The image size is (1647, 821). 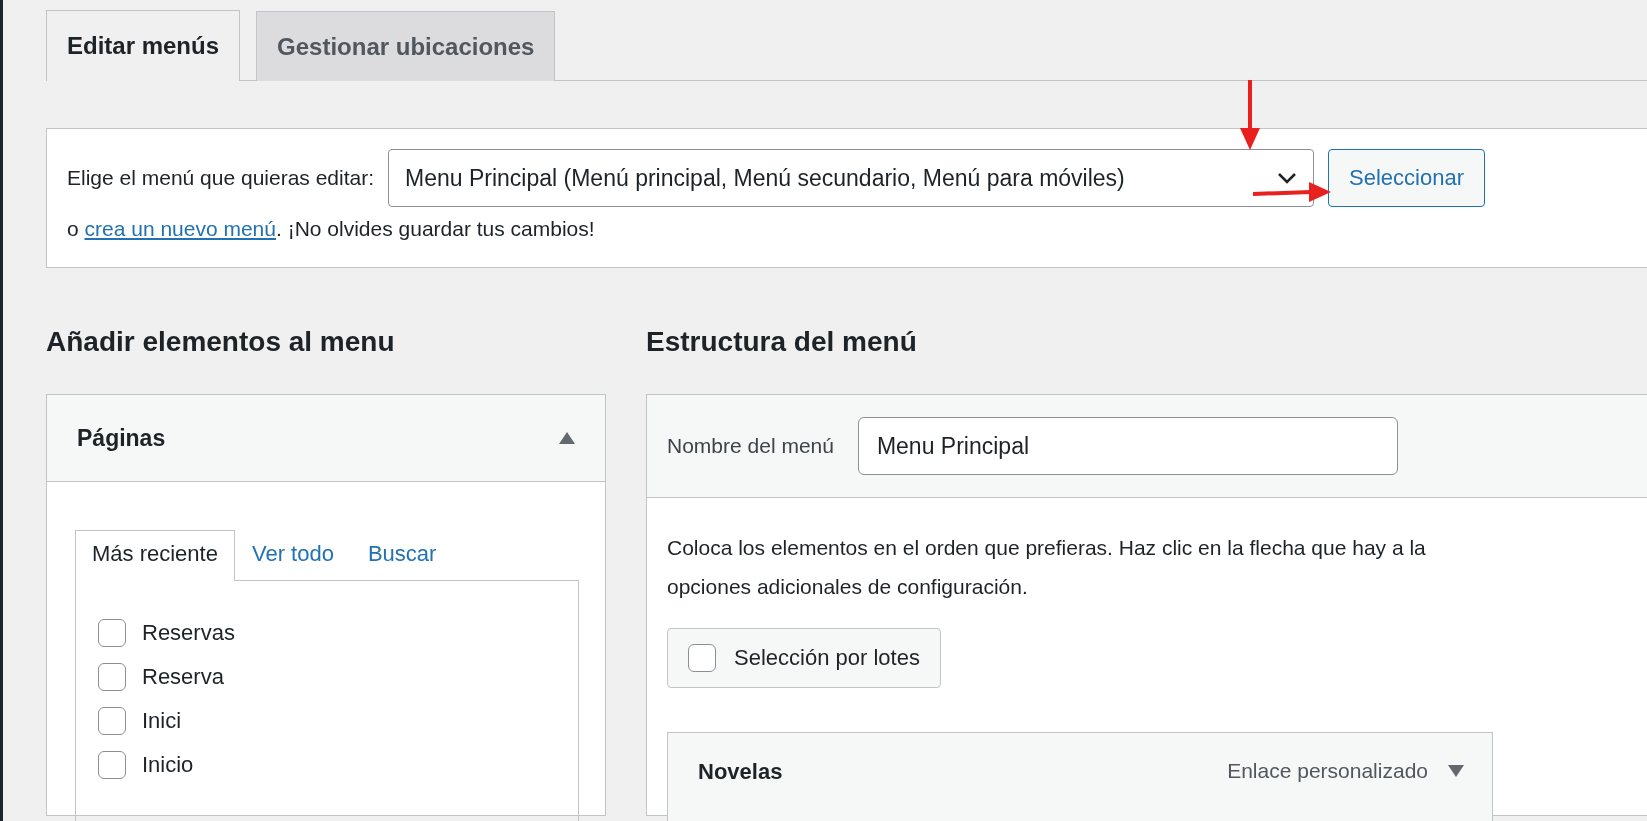 I want to click on menu-name-label: Nombre del menú, so click(x=750, y=446).